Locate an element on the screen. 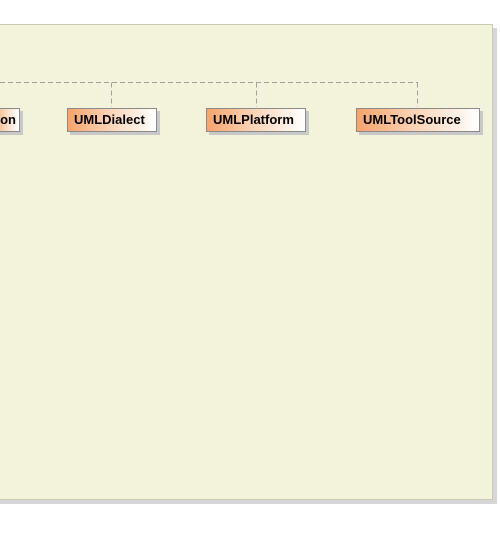  class-node-truncated: on is located at coordinates (10, 120).